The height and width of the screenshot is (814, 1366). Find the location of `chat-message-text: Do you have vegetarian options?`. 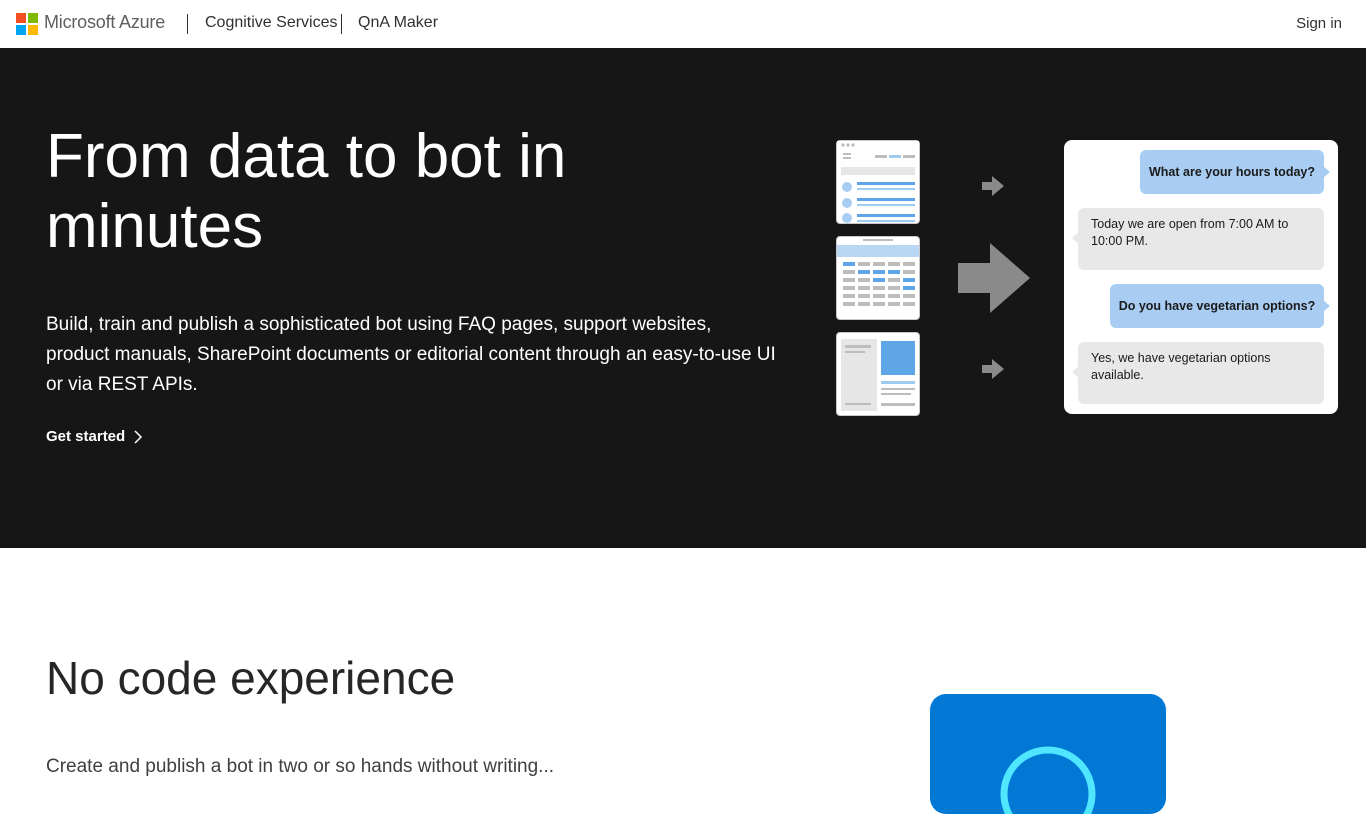

chat-message-text: Do you have vegetarian options? is located at coordinates (1217, 305).